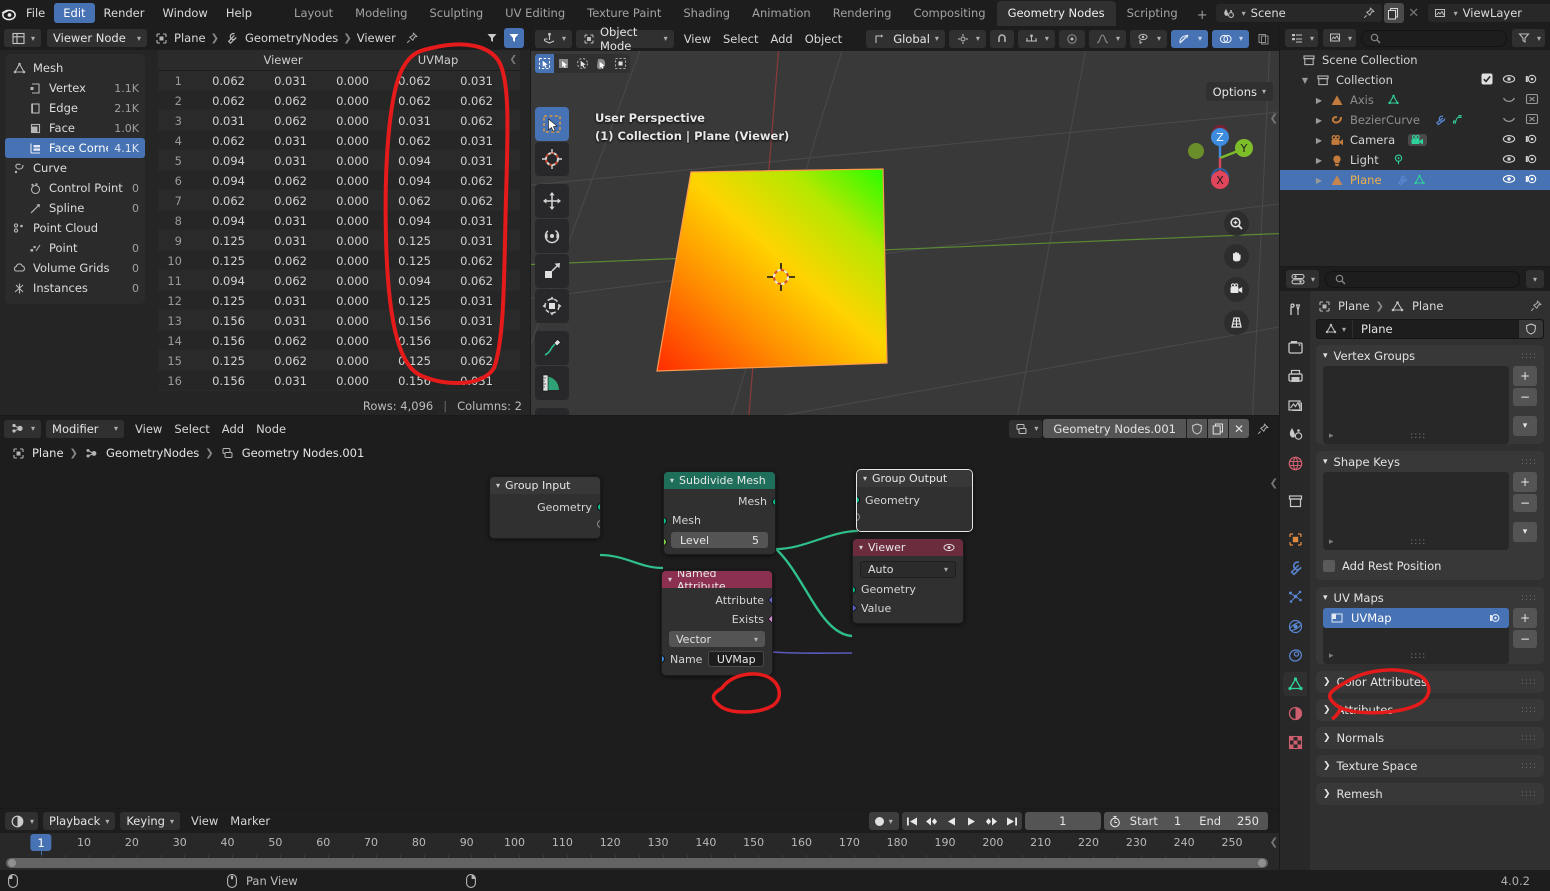 This screenshot has width=1550, height=891. I want to click on outliner-row-scene-collection: Scene Collection, so click(1415, 60).